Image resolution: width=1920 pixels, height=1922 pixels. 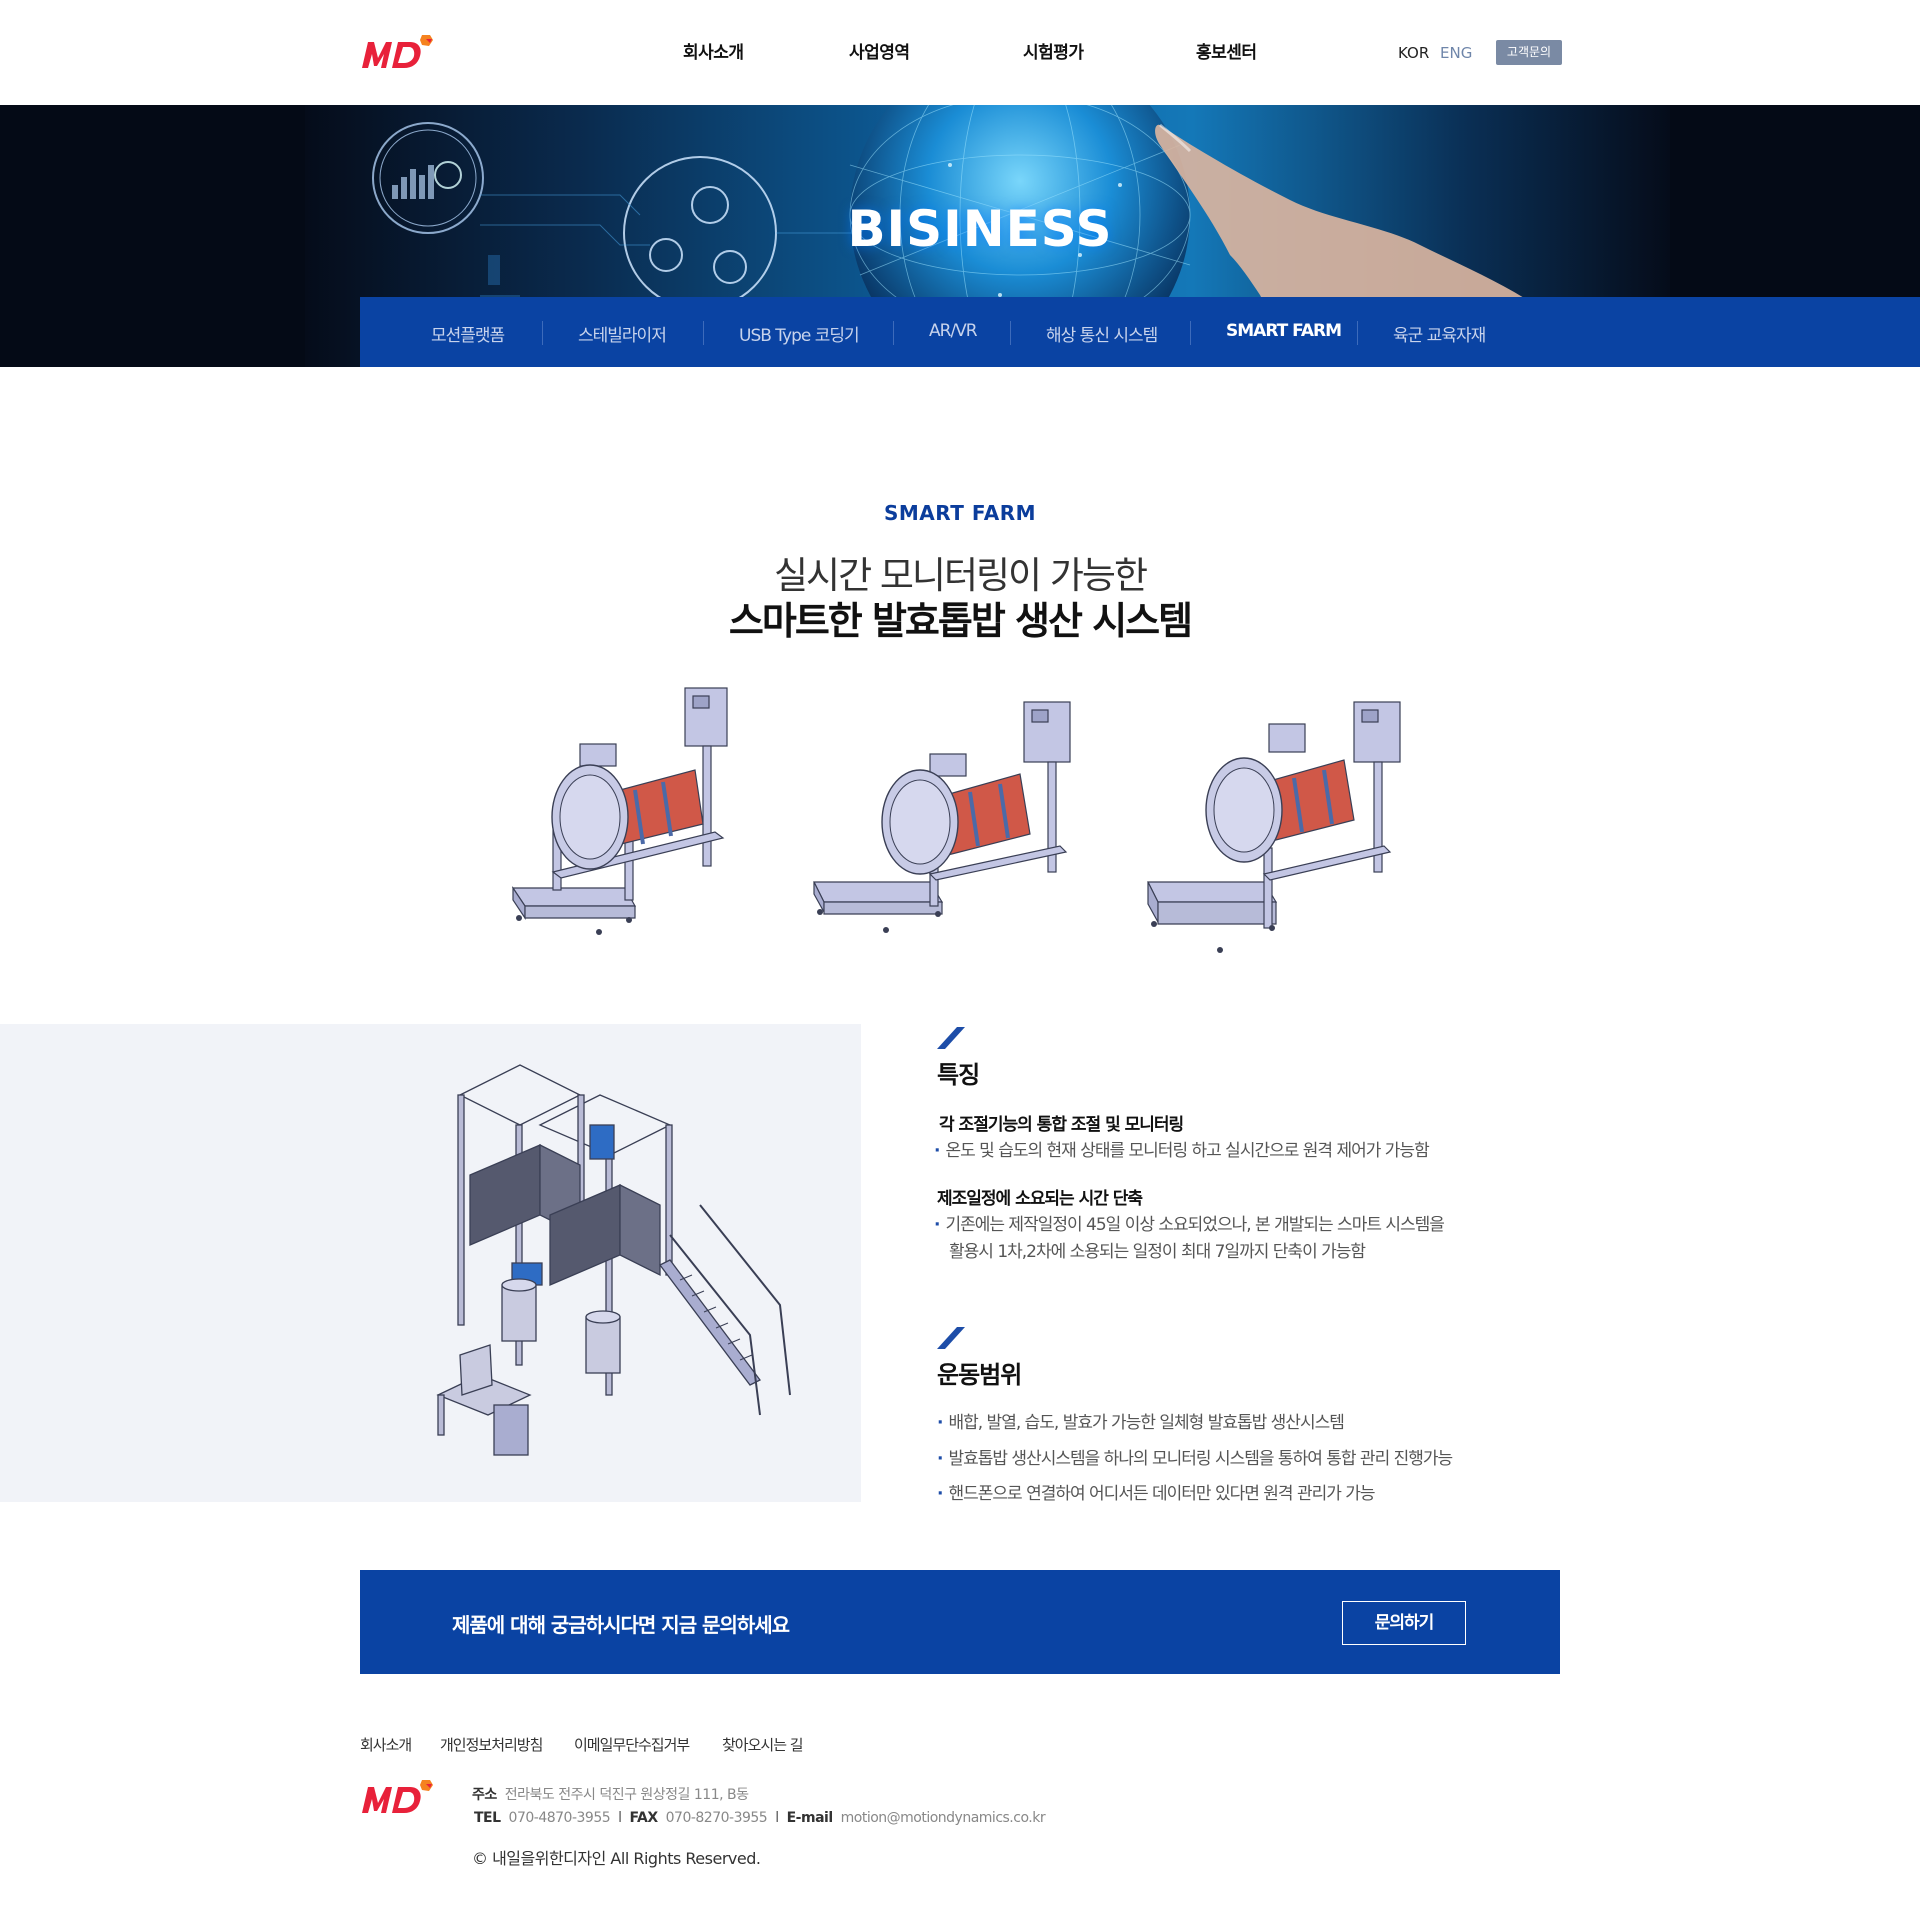 What do you see at coordinates (1053, 50) in the screenshot?
I see `nav-testing: 시험평가` at bounding box center [1053, 50].